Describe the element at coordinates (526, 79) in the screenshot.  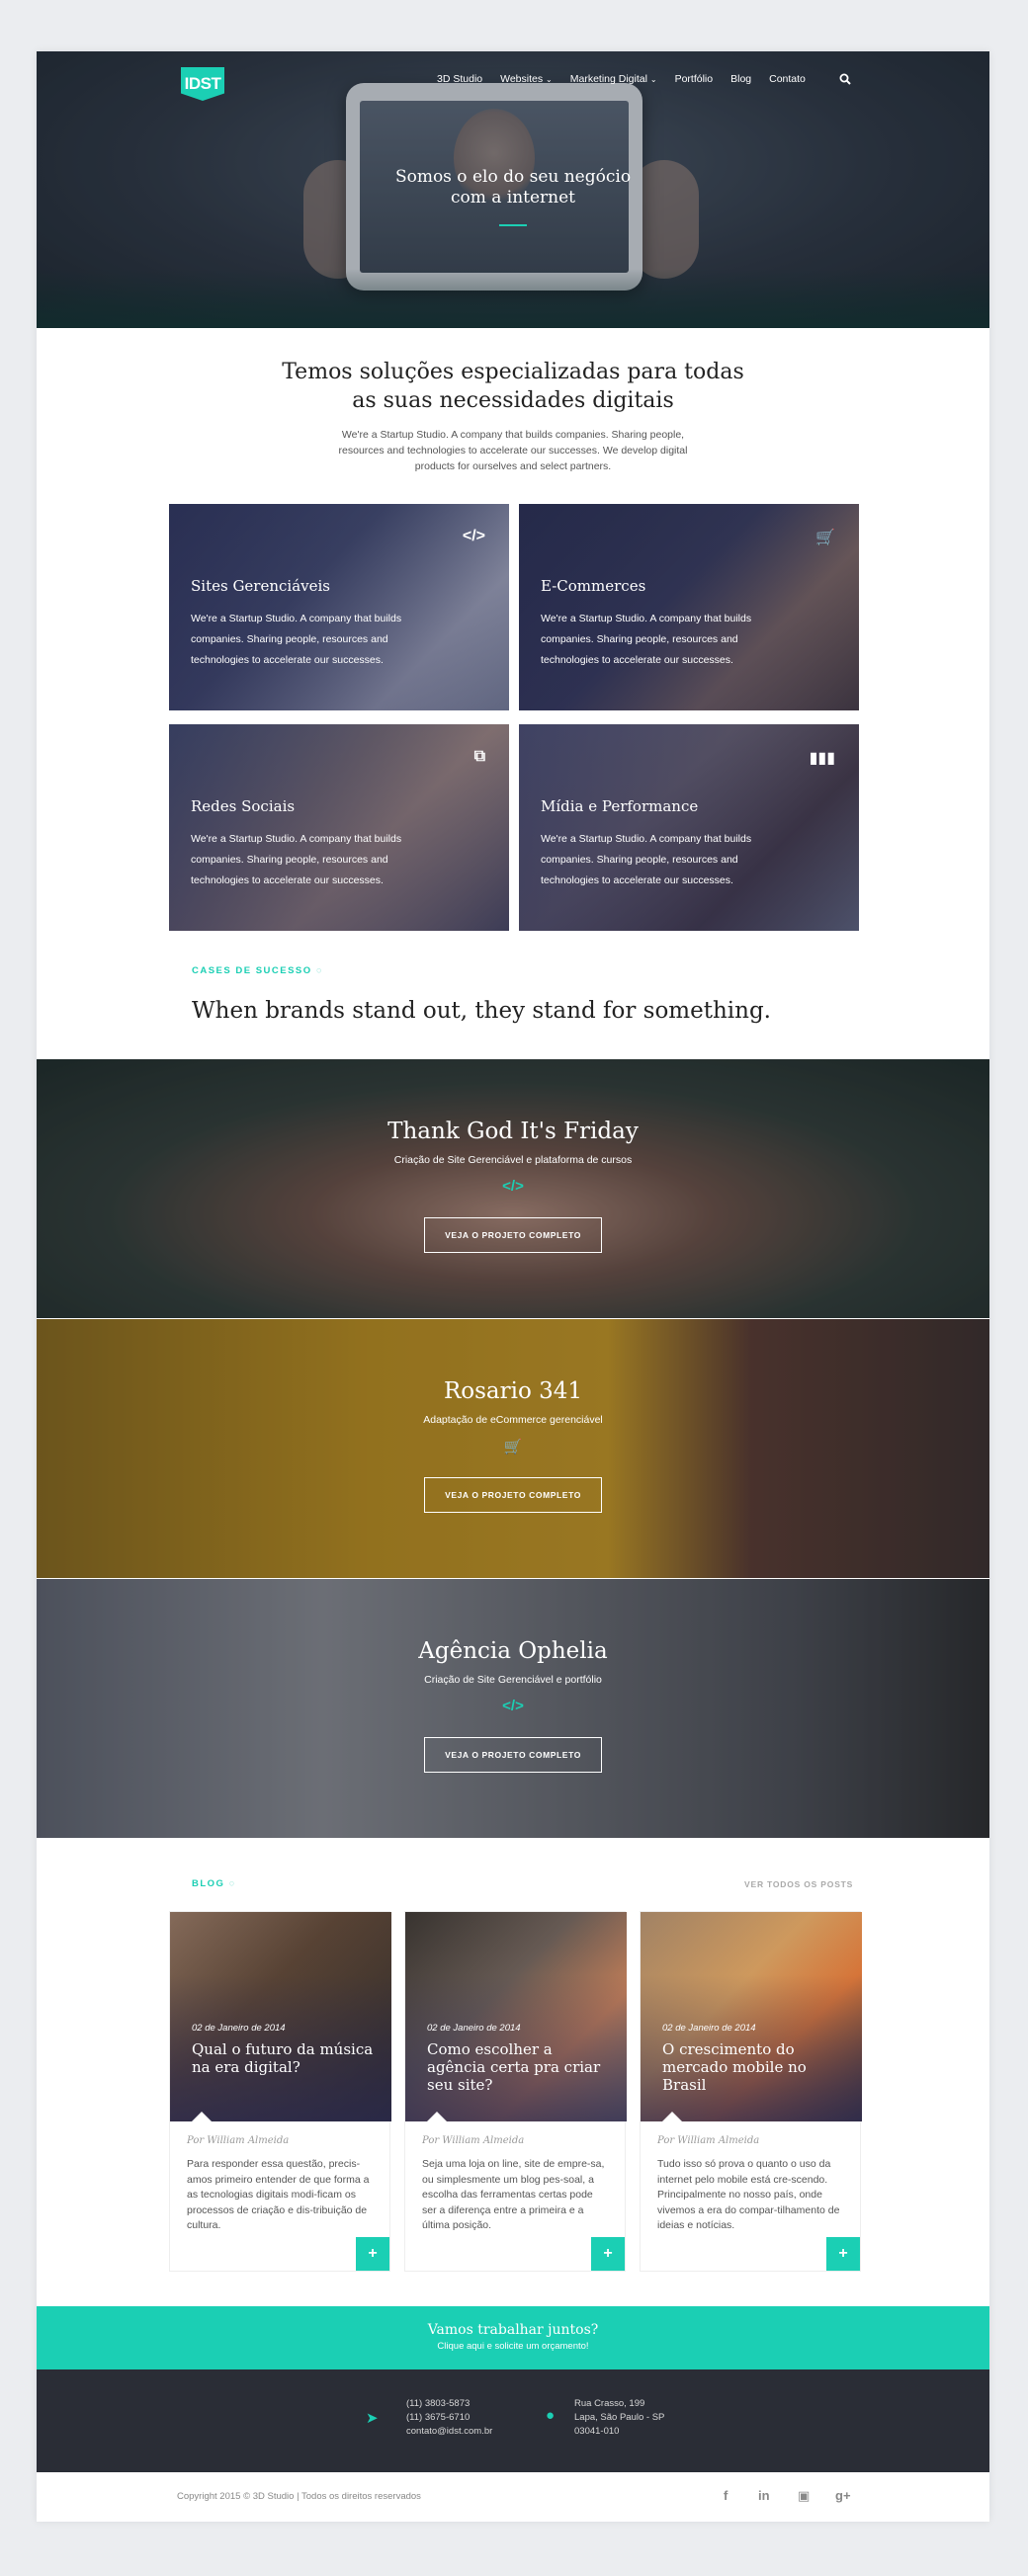
I see `nav-item-websites: Websites ⌄` at that location.